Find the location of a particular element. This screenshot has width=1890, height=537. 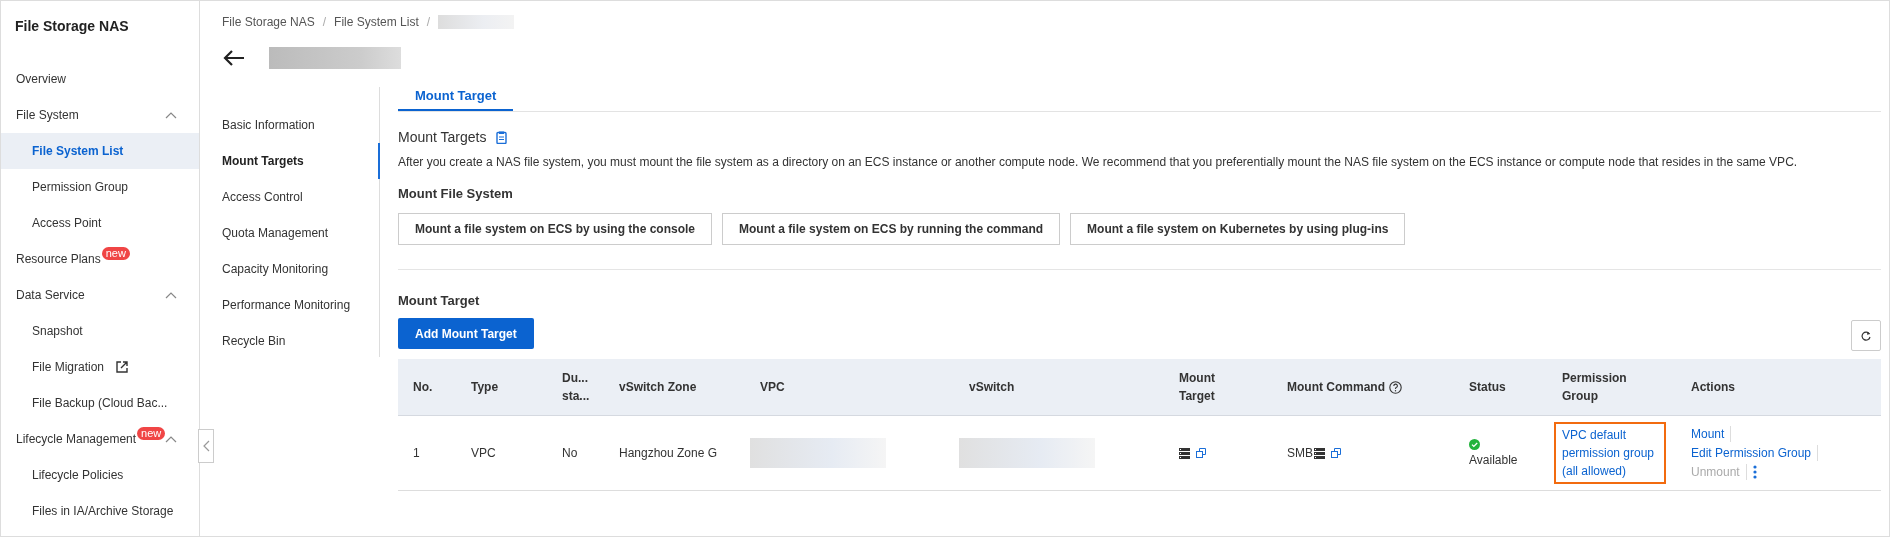

table-cell: VPC is located at coordinates (483, 453).